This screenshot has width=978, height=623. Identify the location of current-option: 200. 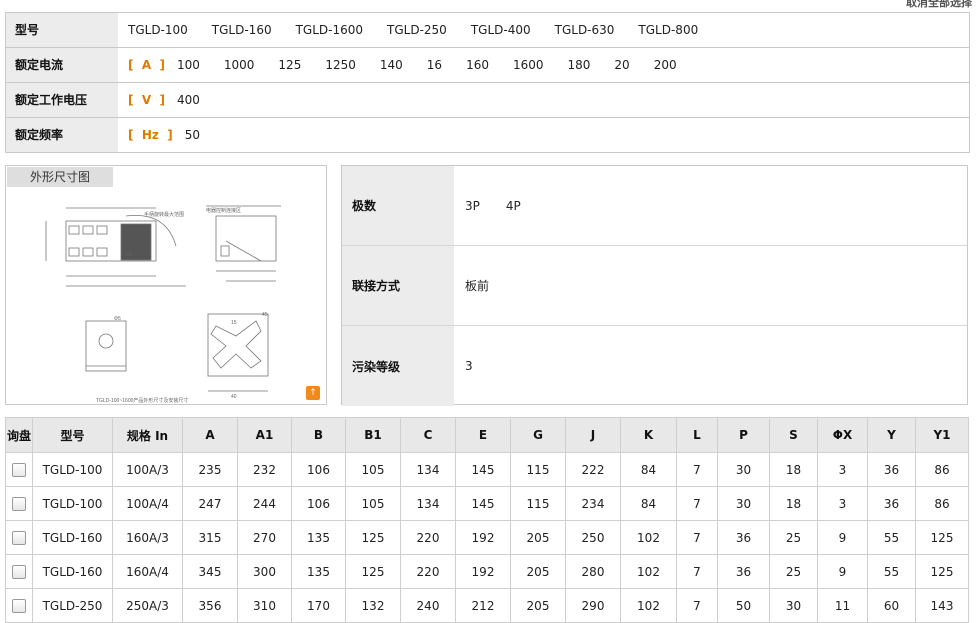
(665, 65).